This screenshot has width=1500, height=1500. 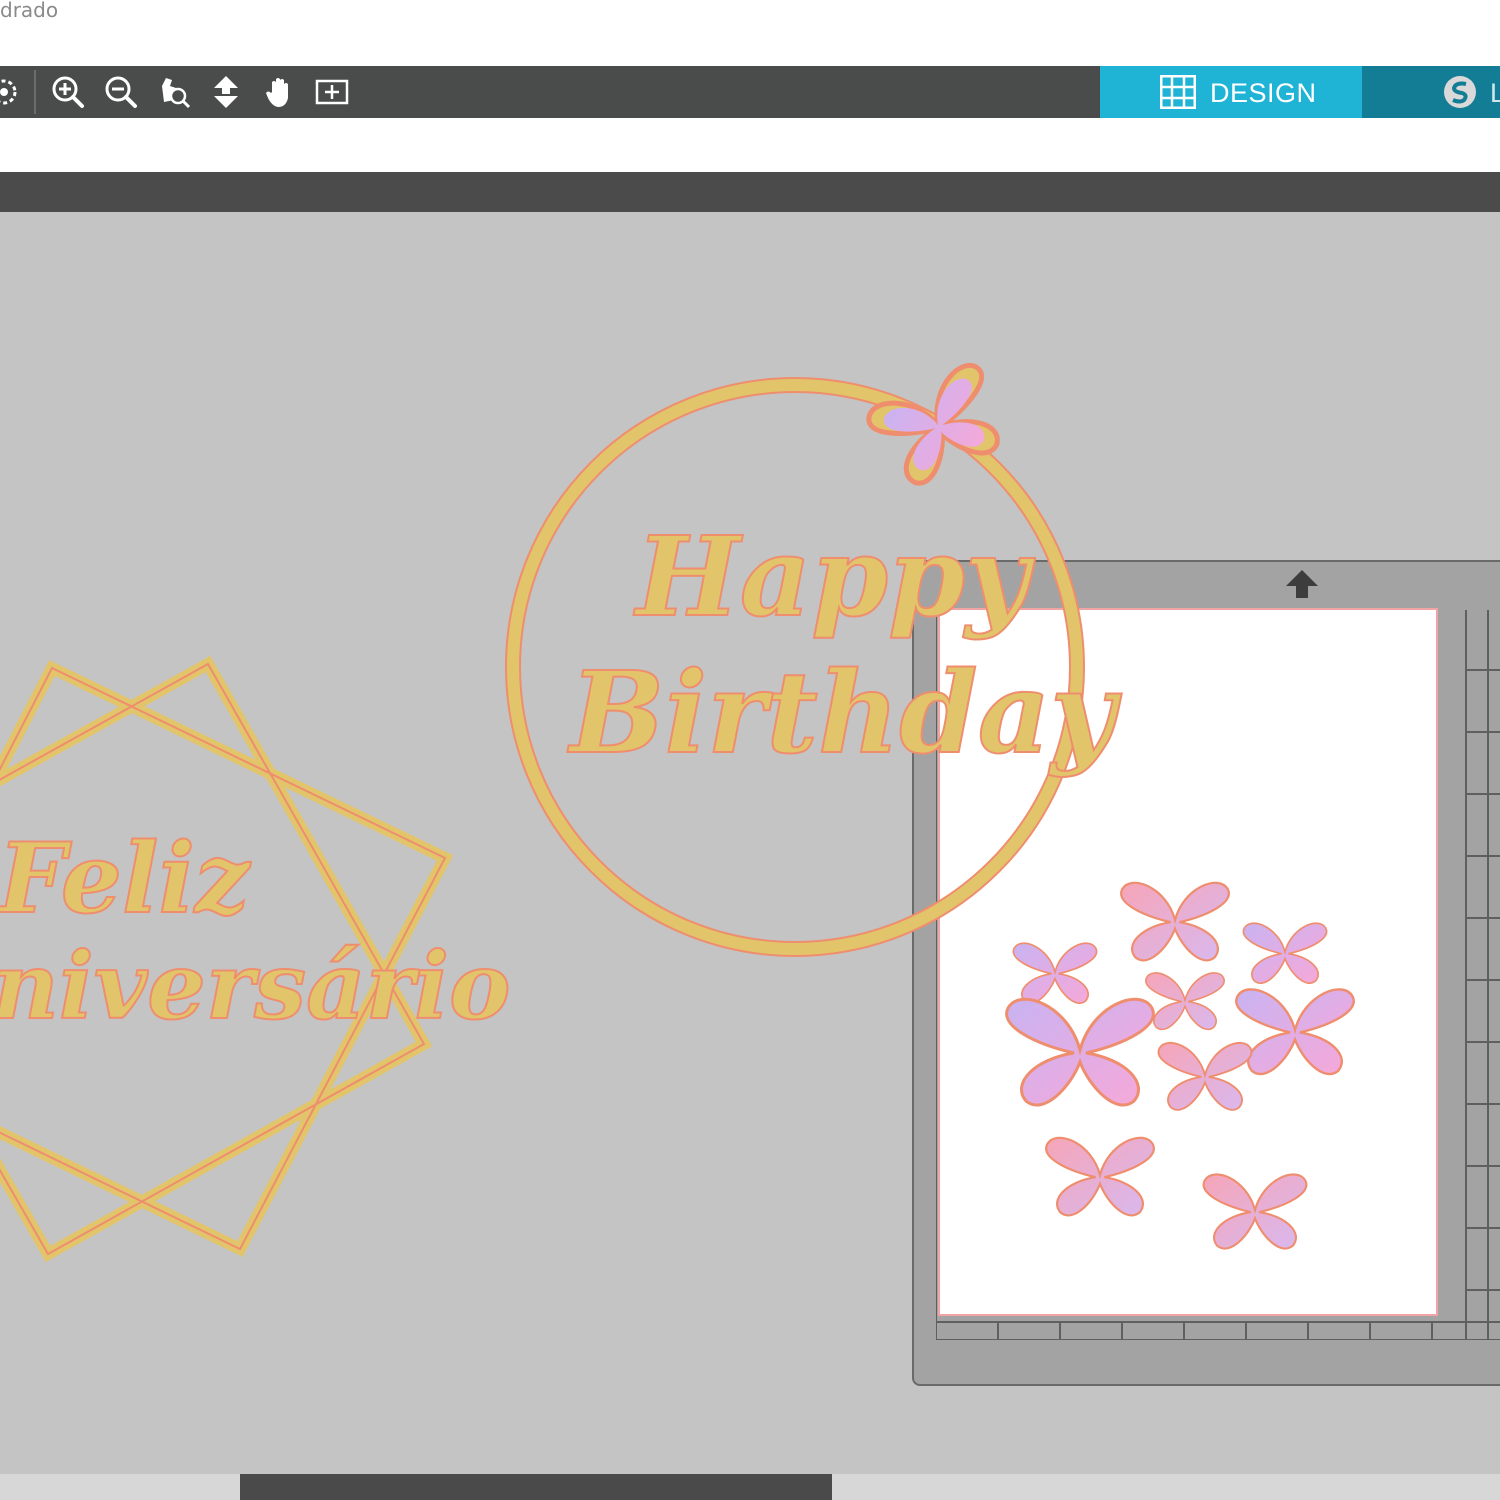 I want to click on grid-icon, so click(x=1178, y=92).